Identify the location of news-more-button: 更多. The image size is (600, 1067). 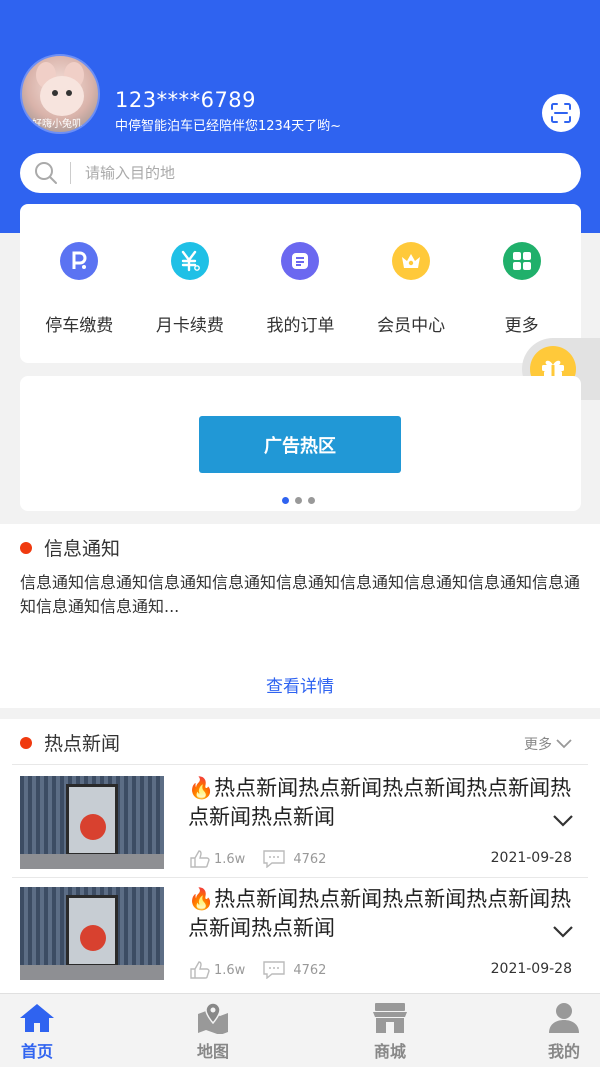
(548, 744).